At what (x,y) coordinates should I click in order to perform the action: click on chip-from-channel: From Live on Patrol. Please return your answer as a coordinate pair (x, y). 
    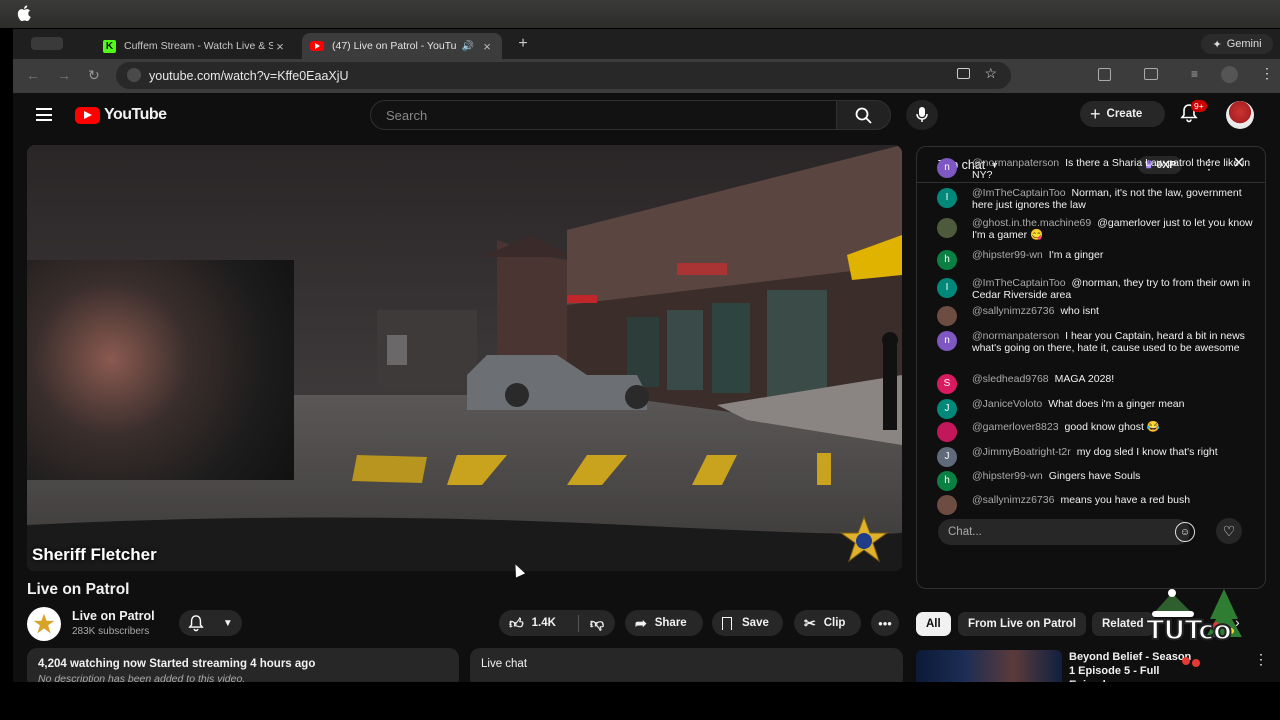
    Looking at the image, I should click on (1022, 624).